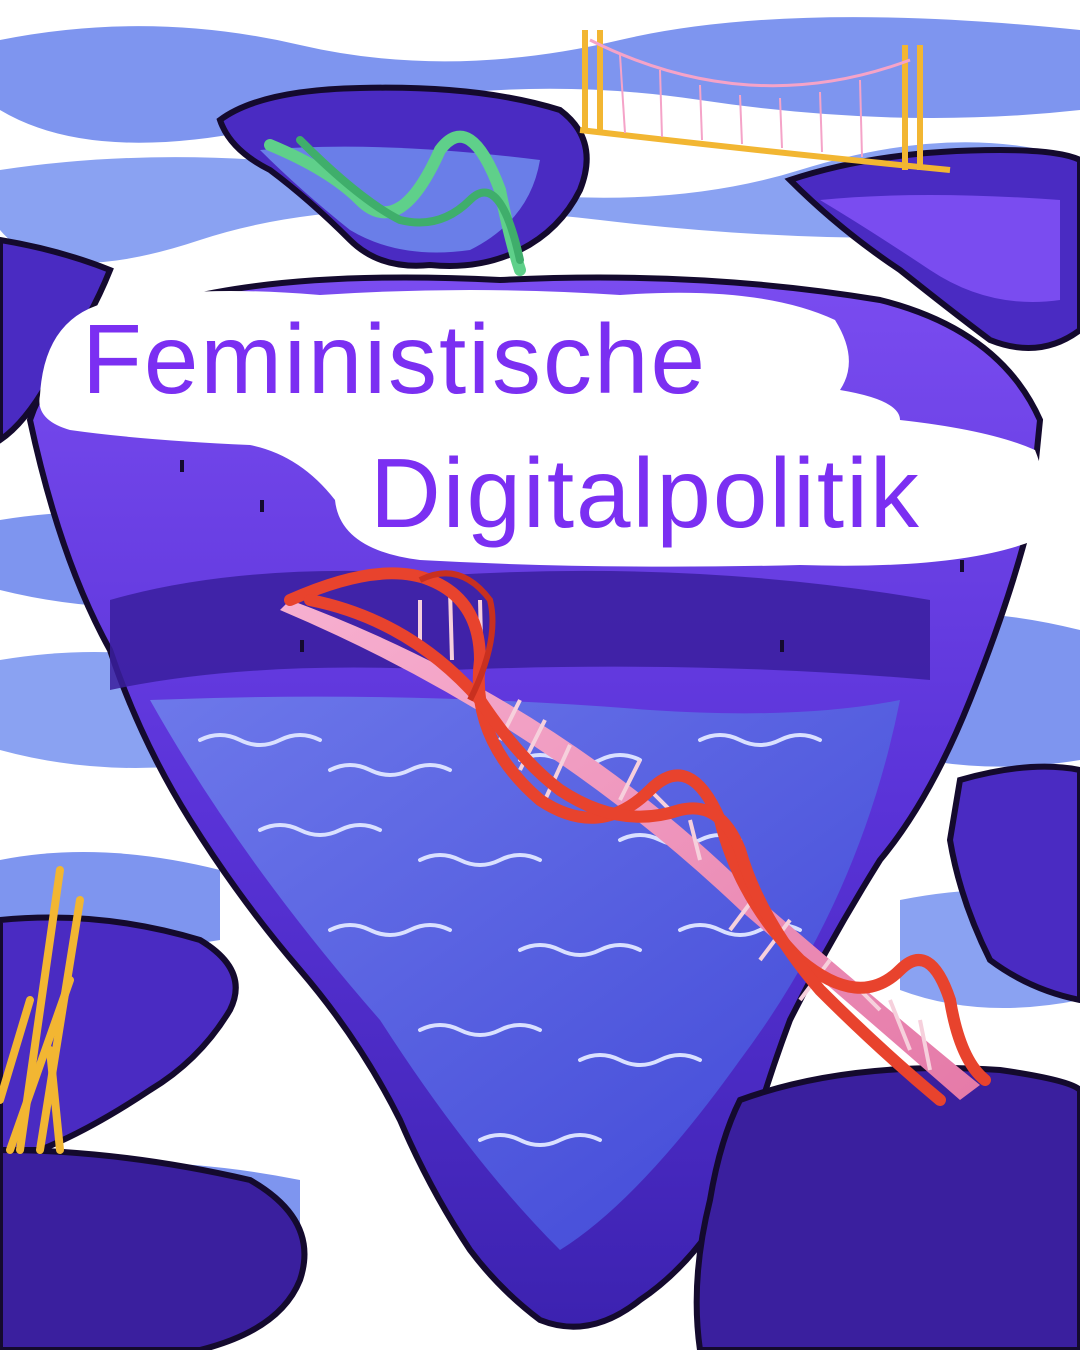  What do you see at coordinates (645, 493) in the screenshot?
I see `title-line-2: Digitalpolitik` at bounding box center [645, 493].